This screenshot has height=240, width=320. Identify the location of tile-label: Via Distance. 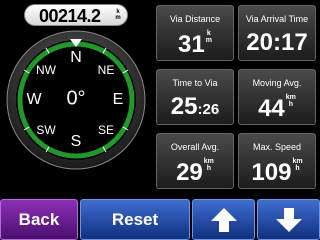
(195, 19).